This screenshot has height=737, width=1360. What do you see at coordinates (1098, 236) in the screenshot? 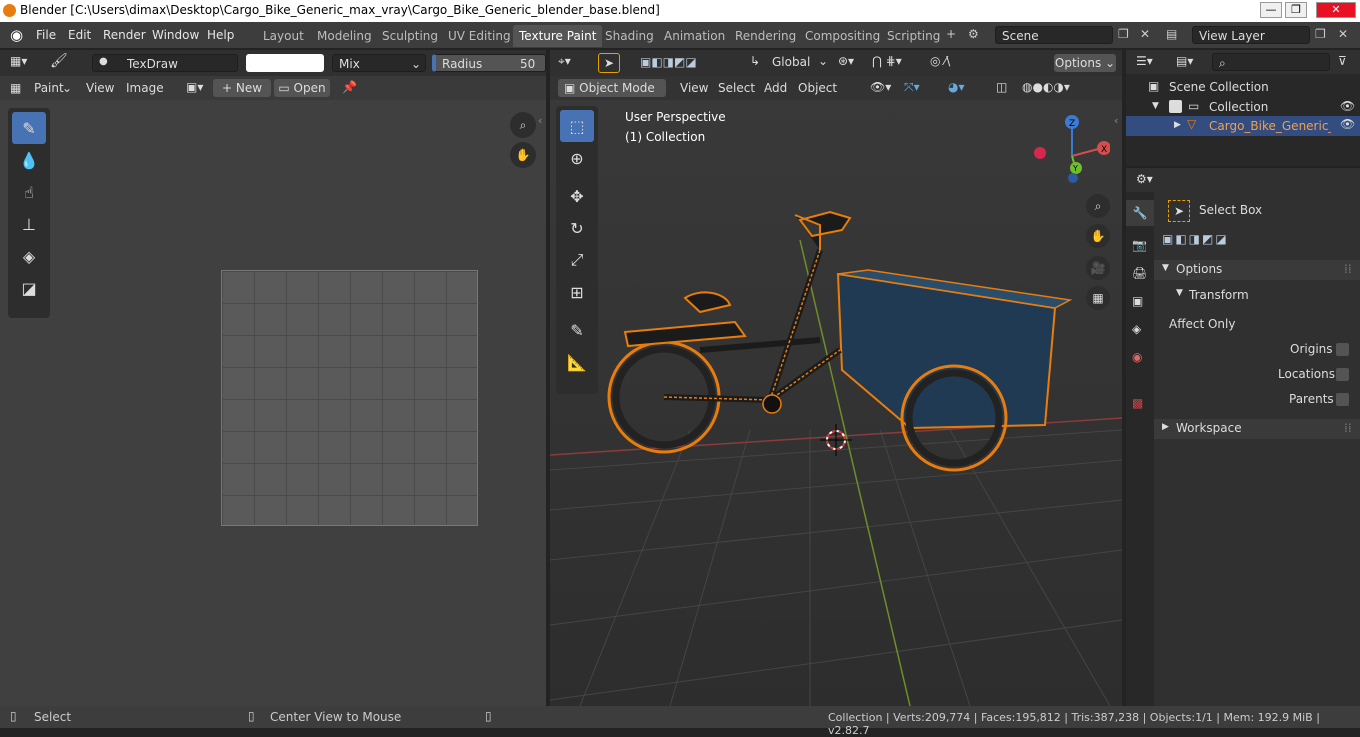
I see `hand-pan-icon: ✋` at bounding box center [1098, 236].